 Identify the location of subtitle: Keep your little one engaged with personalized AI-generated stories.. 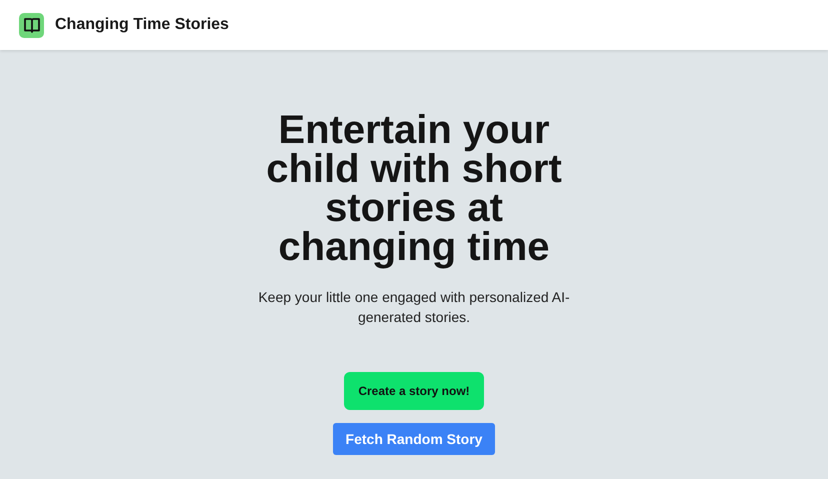
(414, 307).